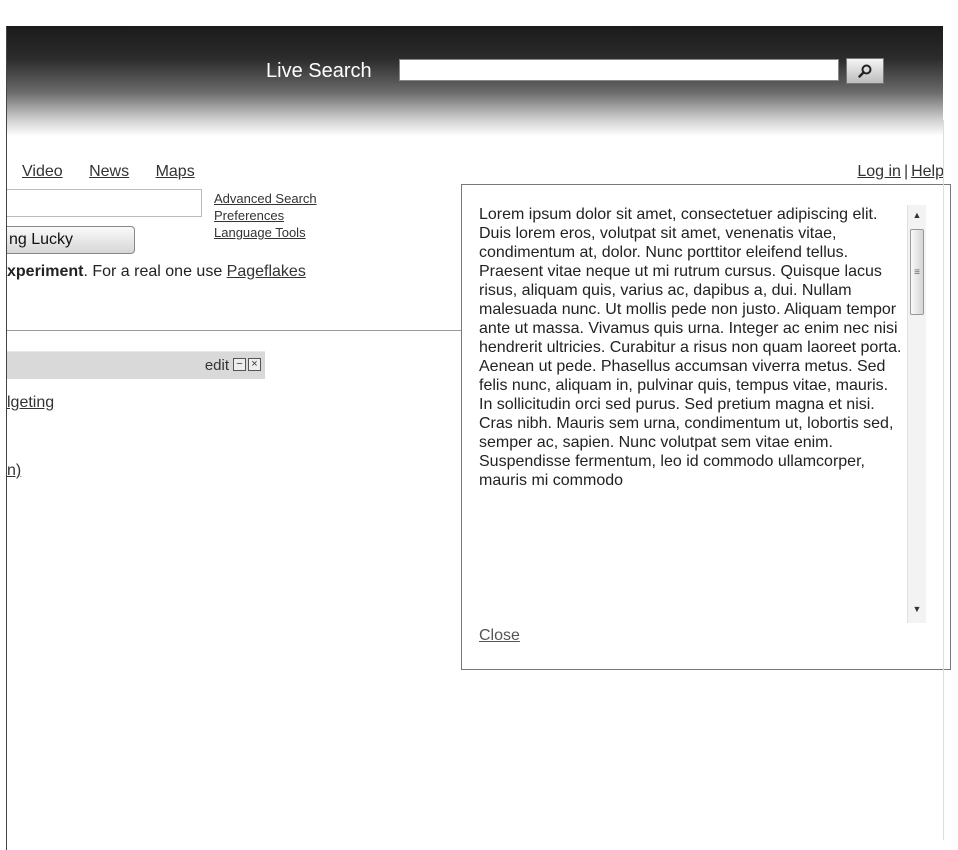 This screenshot has height=850, width=958. What do you see at coordinates (917, 272) in the screenshot?
I see `scroll-thumb: ≡` at bounding box center [917, 272].